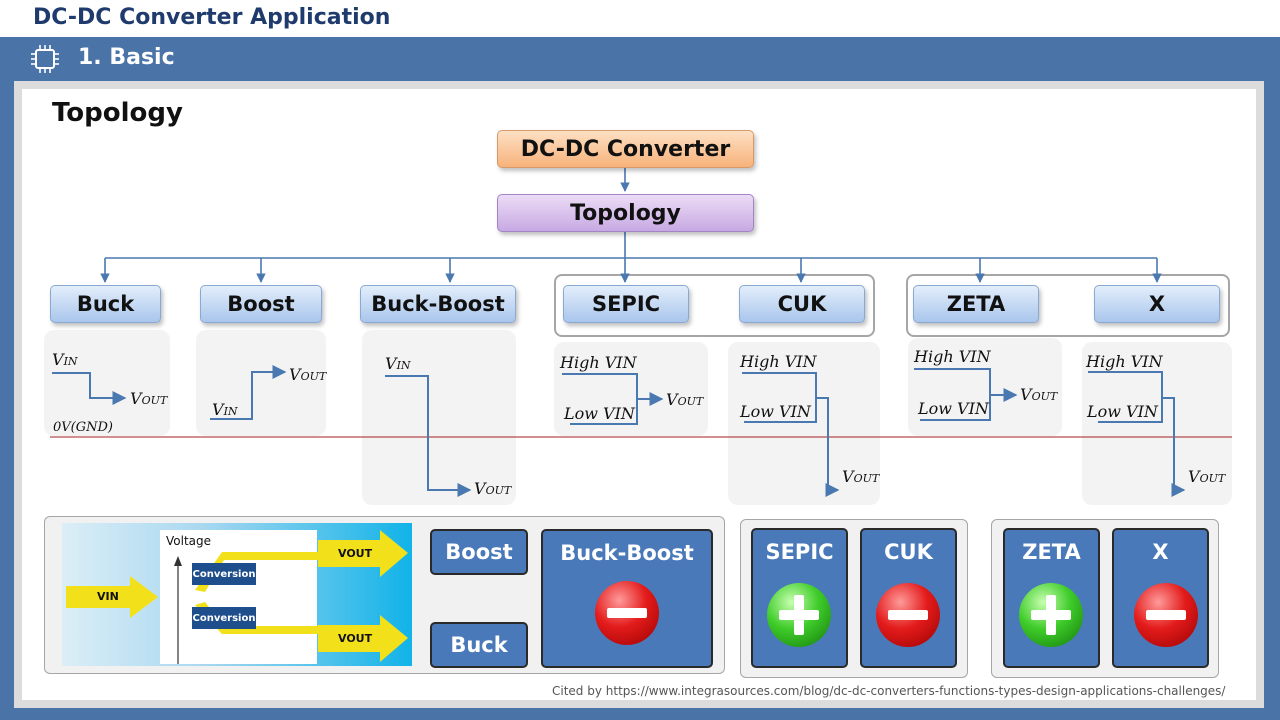 The height and width of the screenshot is (720, 1280). I want to click on buck-card: Buck, so click(479, 645).